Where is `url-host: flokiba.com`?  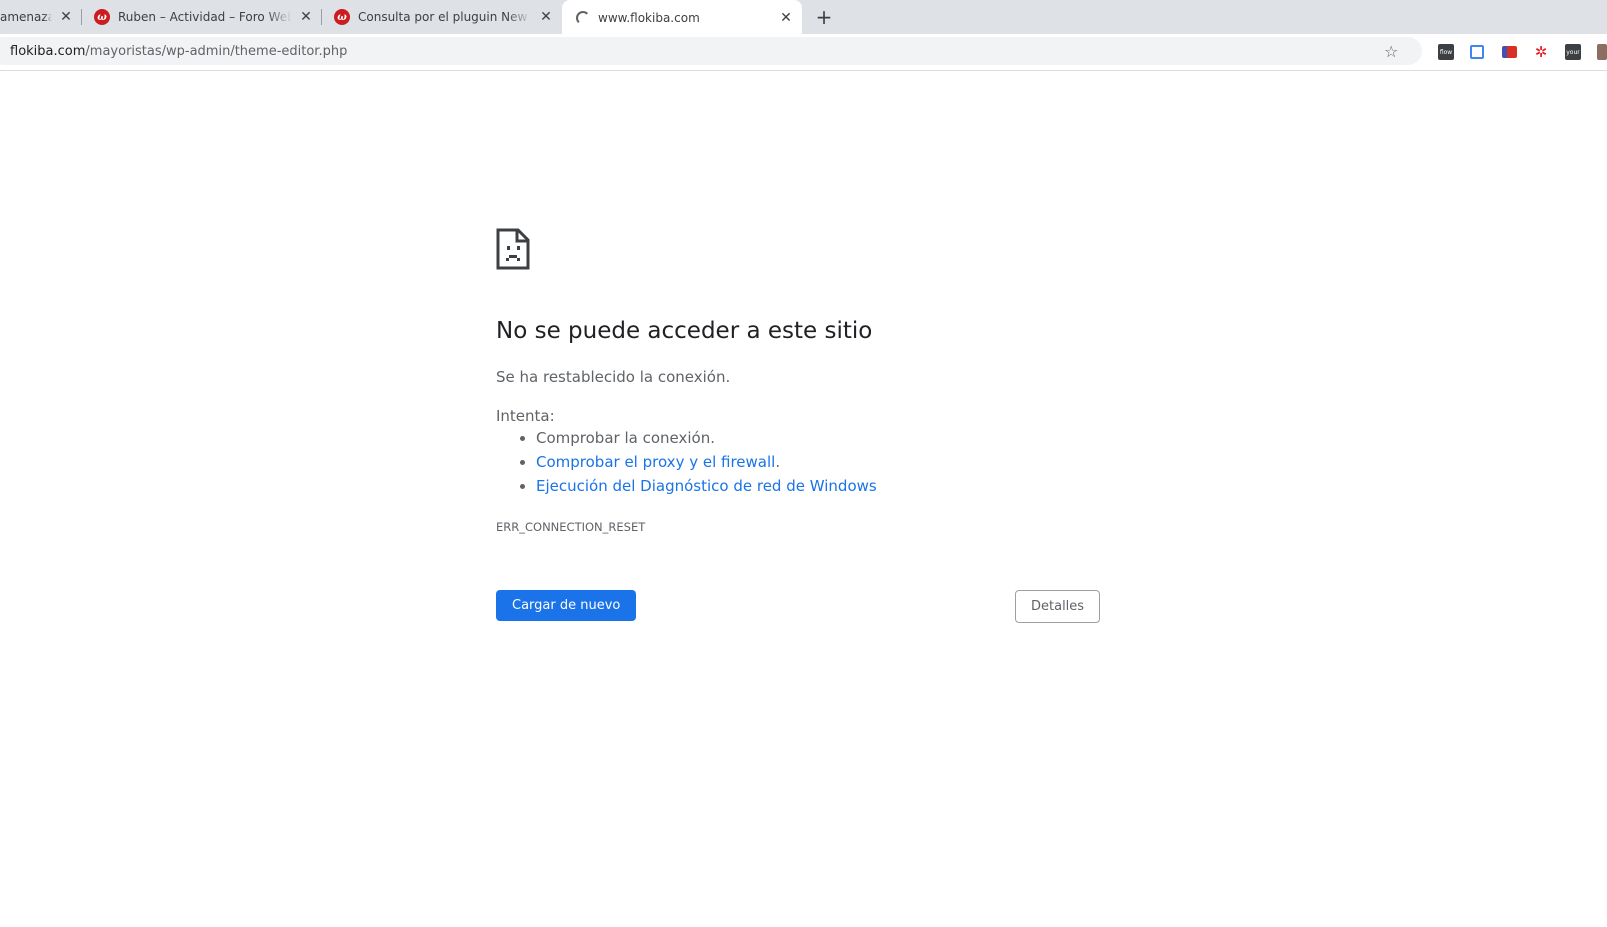 url-host: flokiba.com is located at coordinates (48, 51).